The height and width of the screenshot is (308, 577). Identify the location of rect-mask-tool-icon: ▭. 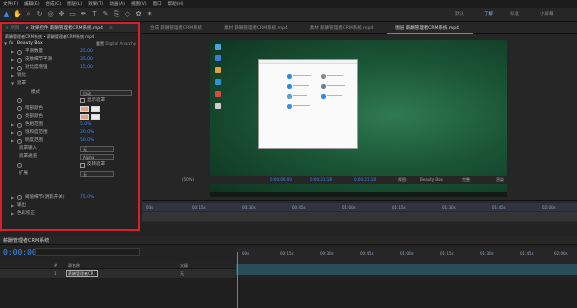
(72, 14).